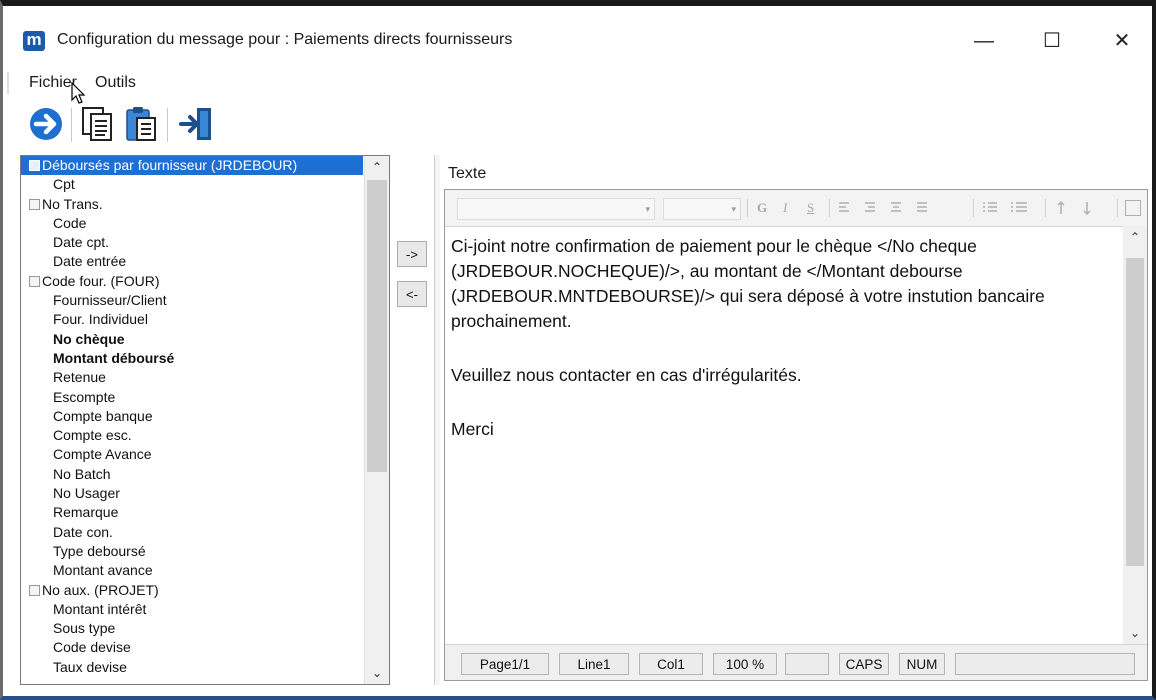 This screenshot has width=1156, height=700. What do you see at coordinates (796, 662) in the screenshot?
I see `status-bar: Page1/1 Line1 Col1 100 % CAPS NUM` at bounding box center [796, 662].